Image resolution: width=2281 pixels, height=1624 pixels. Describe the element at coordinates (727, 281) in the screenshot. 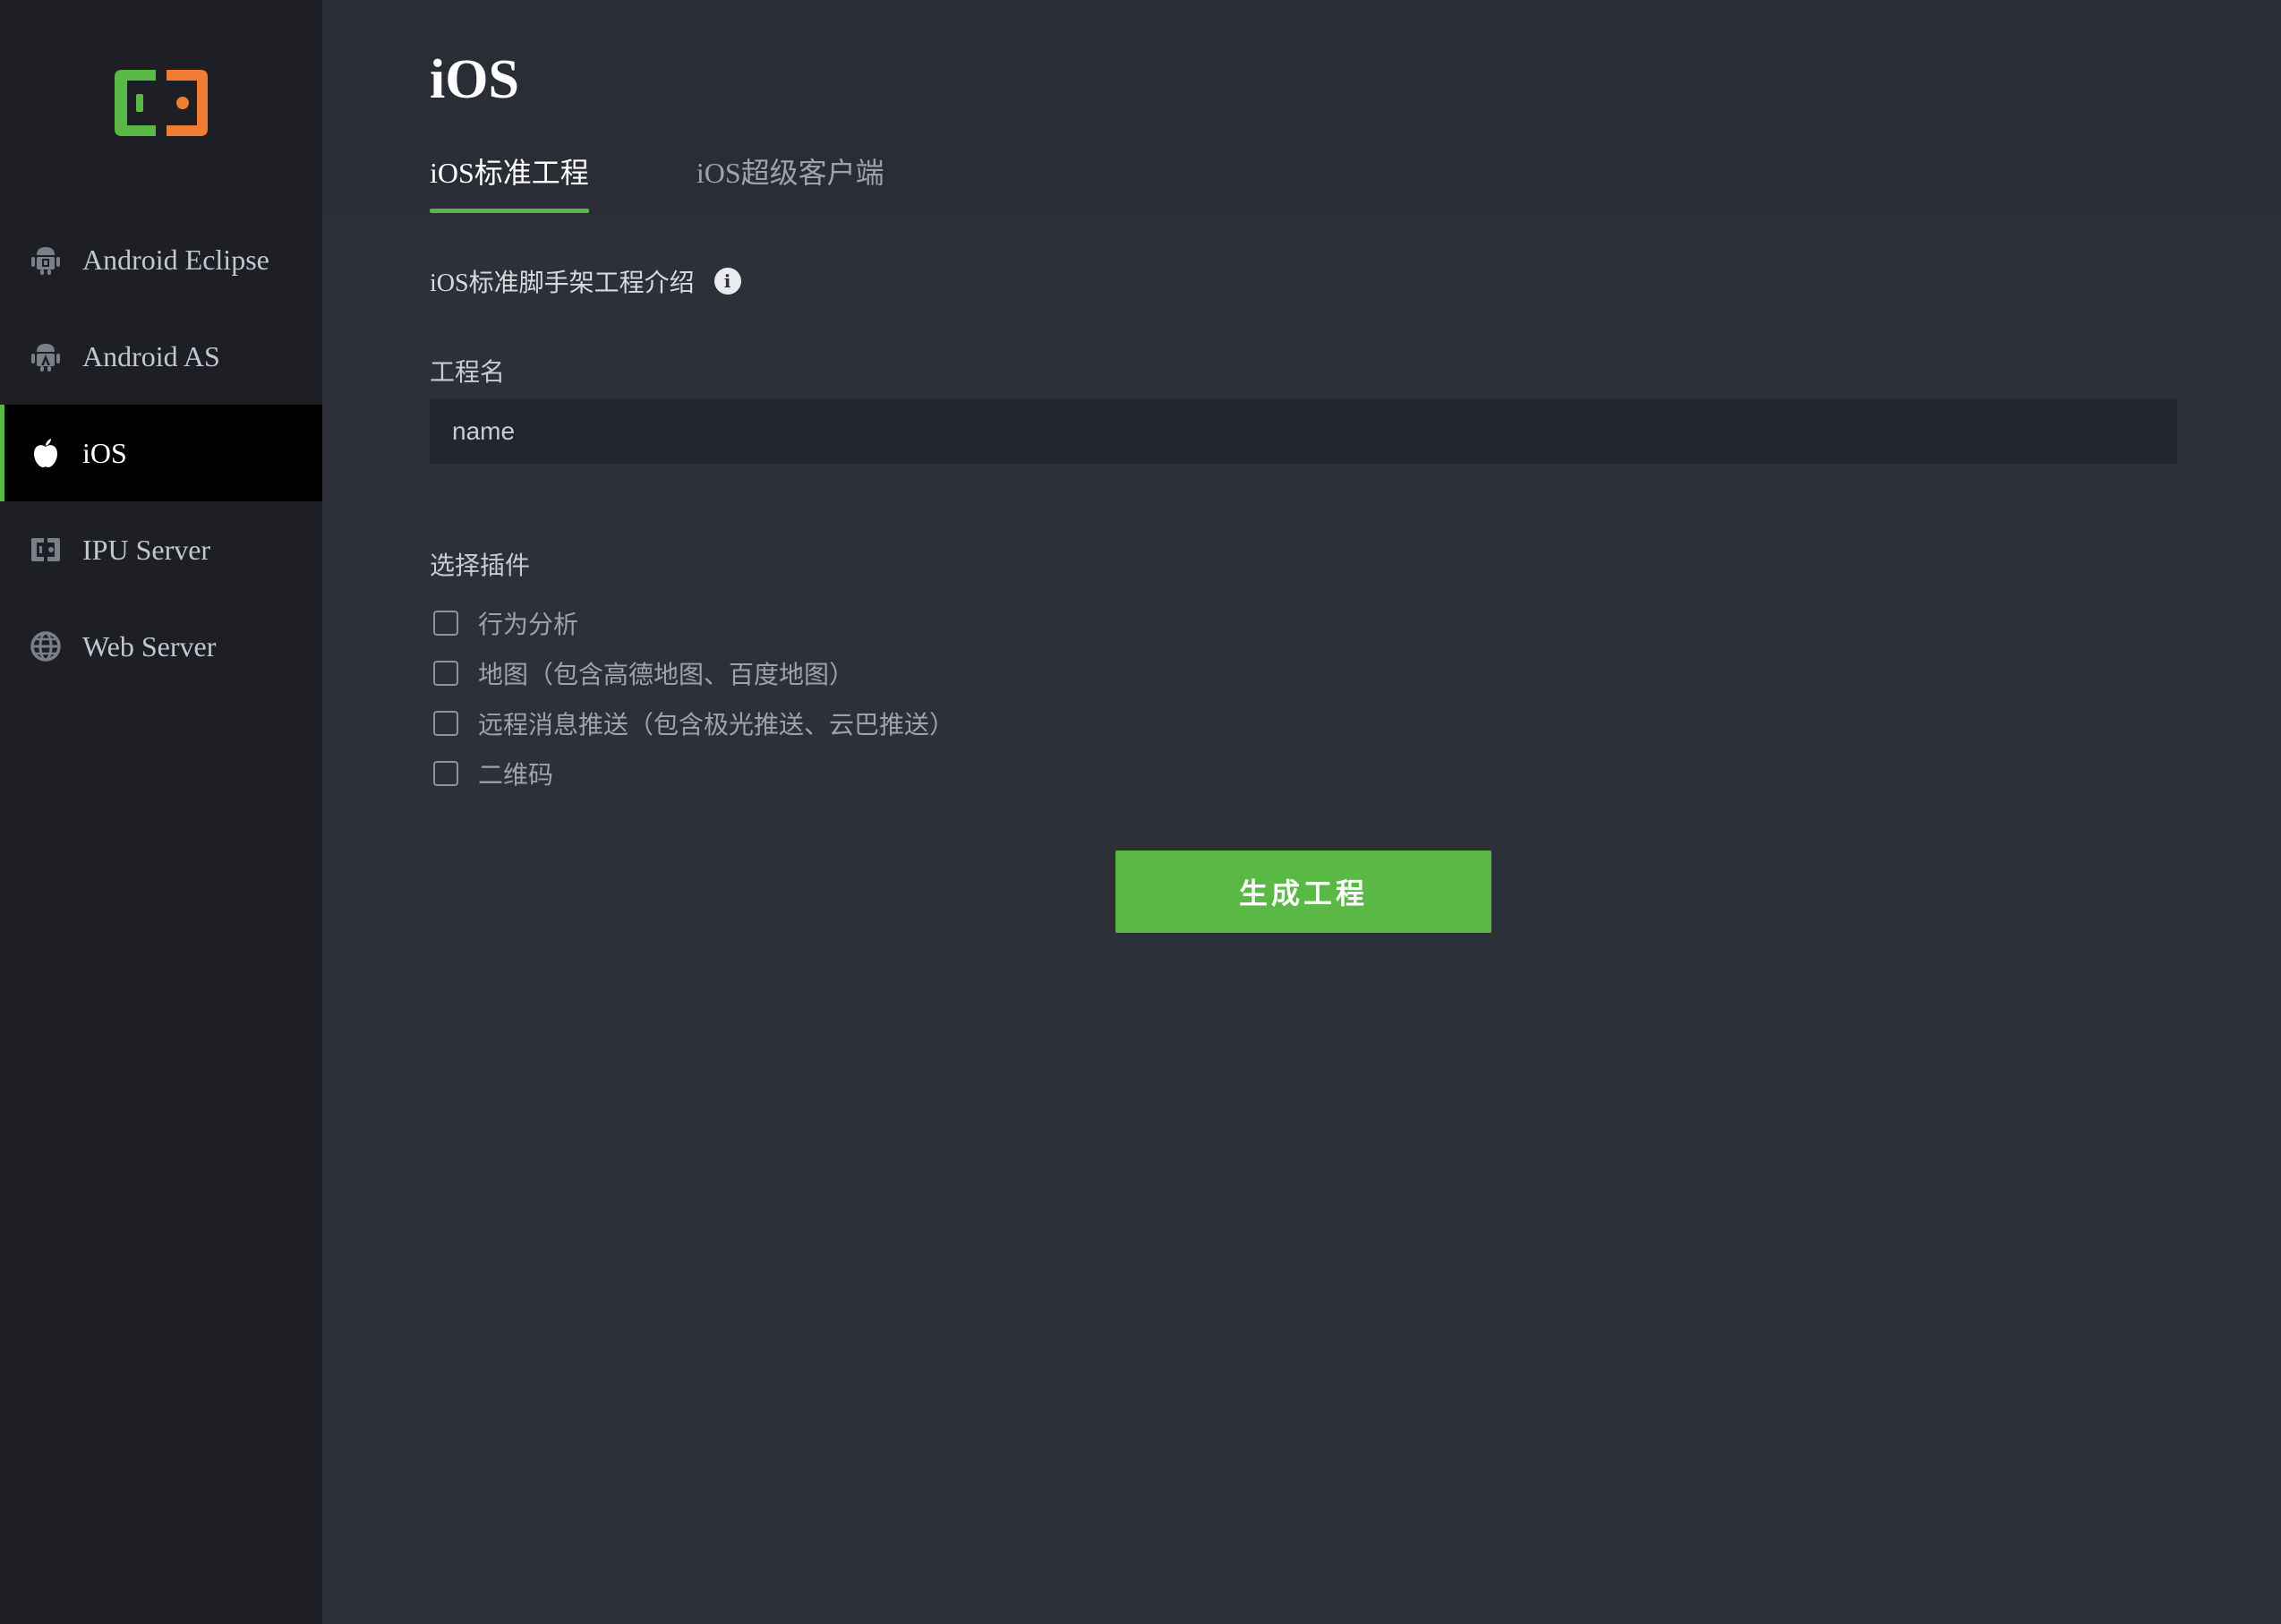

I see `info-icon: i` at that location.